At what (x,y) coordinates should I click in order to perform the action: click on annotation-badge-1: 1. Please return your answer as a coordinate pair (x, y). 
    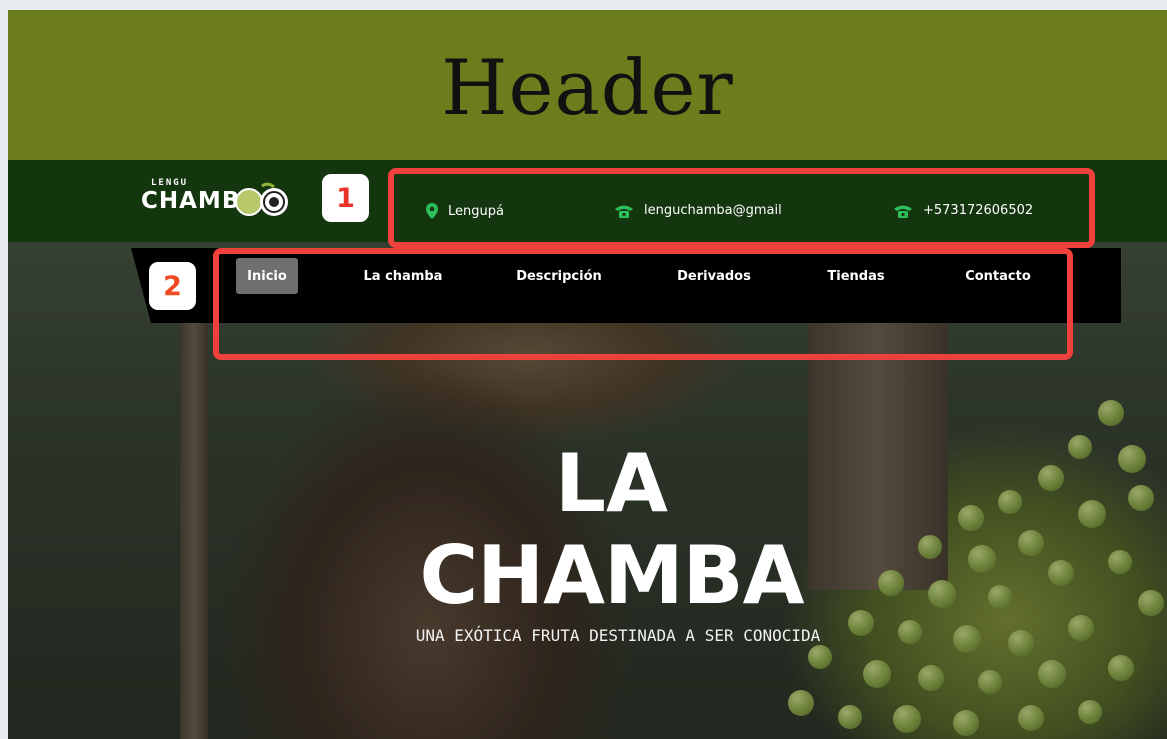
    Looking at the image, I should click on (345, 198).